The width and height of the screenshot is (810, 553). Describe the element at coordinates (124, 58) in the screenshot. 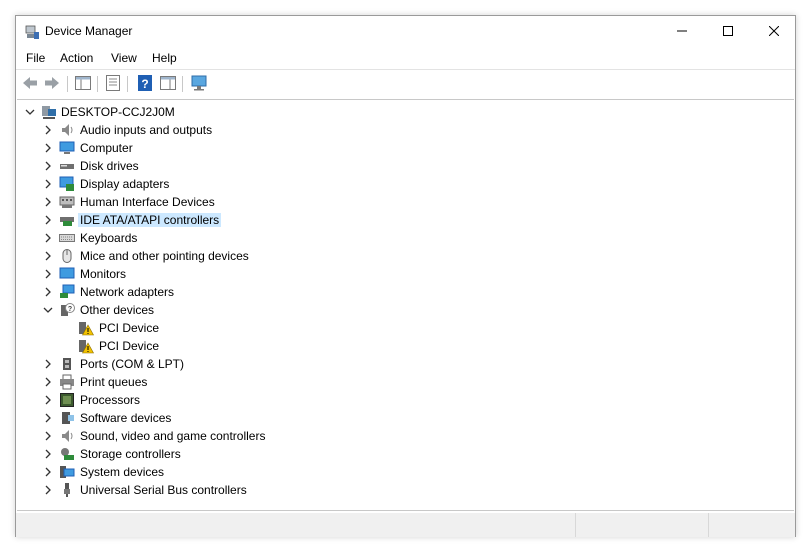

I see `menu-view: View` at that location.